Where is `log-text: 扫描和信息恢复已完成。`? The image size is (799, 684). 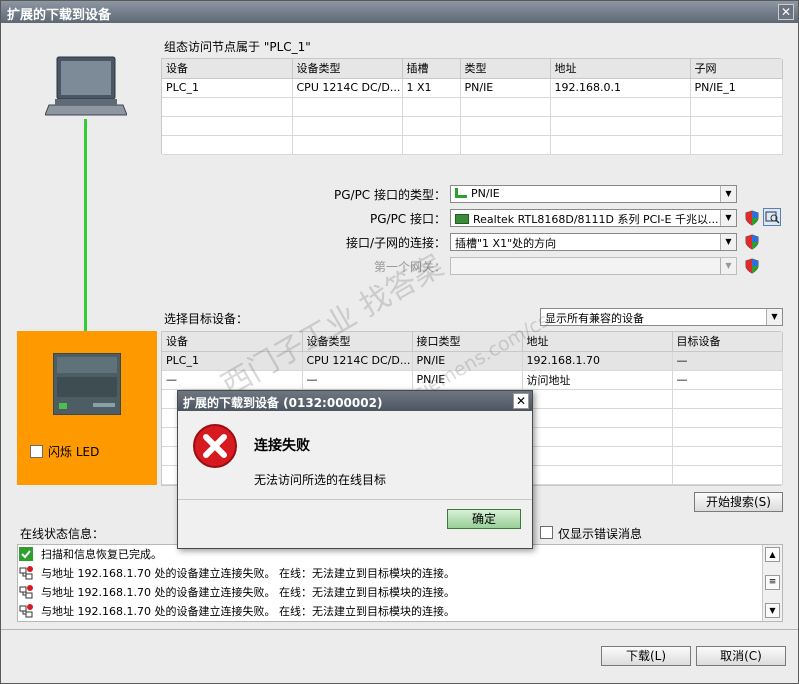 log-text: 扫描和信息恢复已完成。 is located at coordinates (101, 554).